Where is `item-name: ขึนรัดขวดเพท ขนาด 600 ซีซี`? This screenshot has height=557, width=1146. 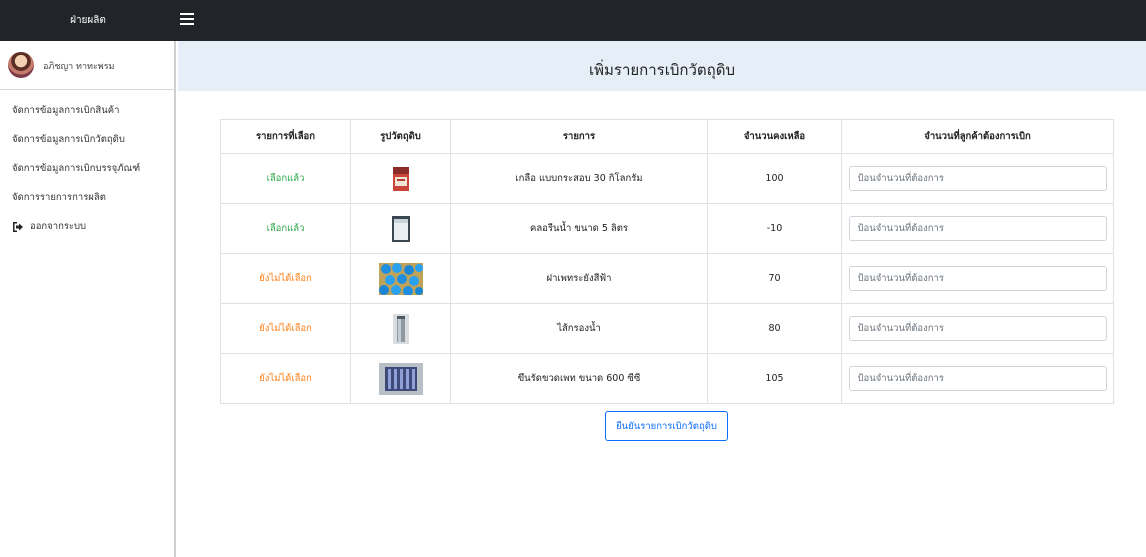
item-name: ขึนรัดขวดเพท ขนาด 600 ซีซี is located at coordinates (579, 378).